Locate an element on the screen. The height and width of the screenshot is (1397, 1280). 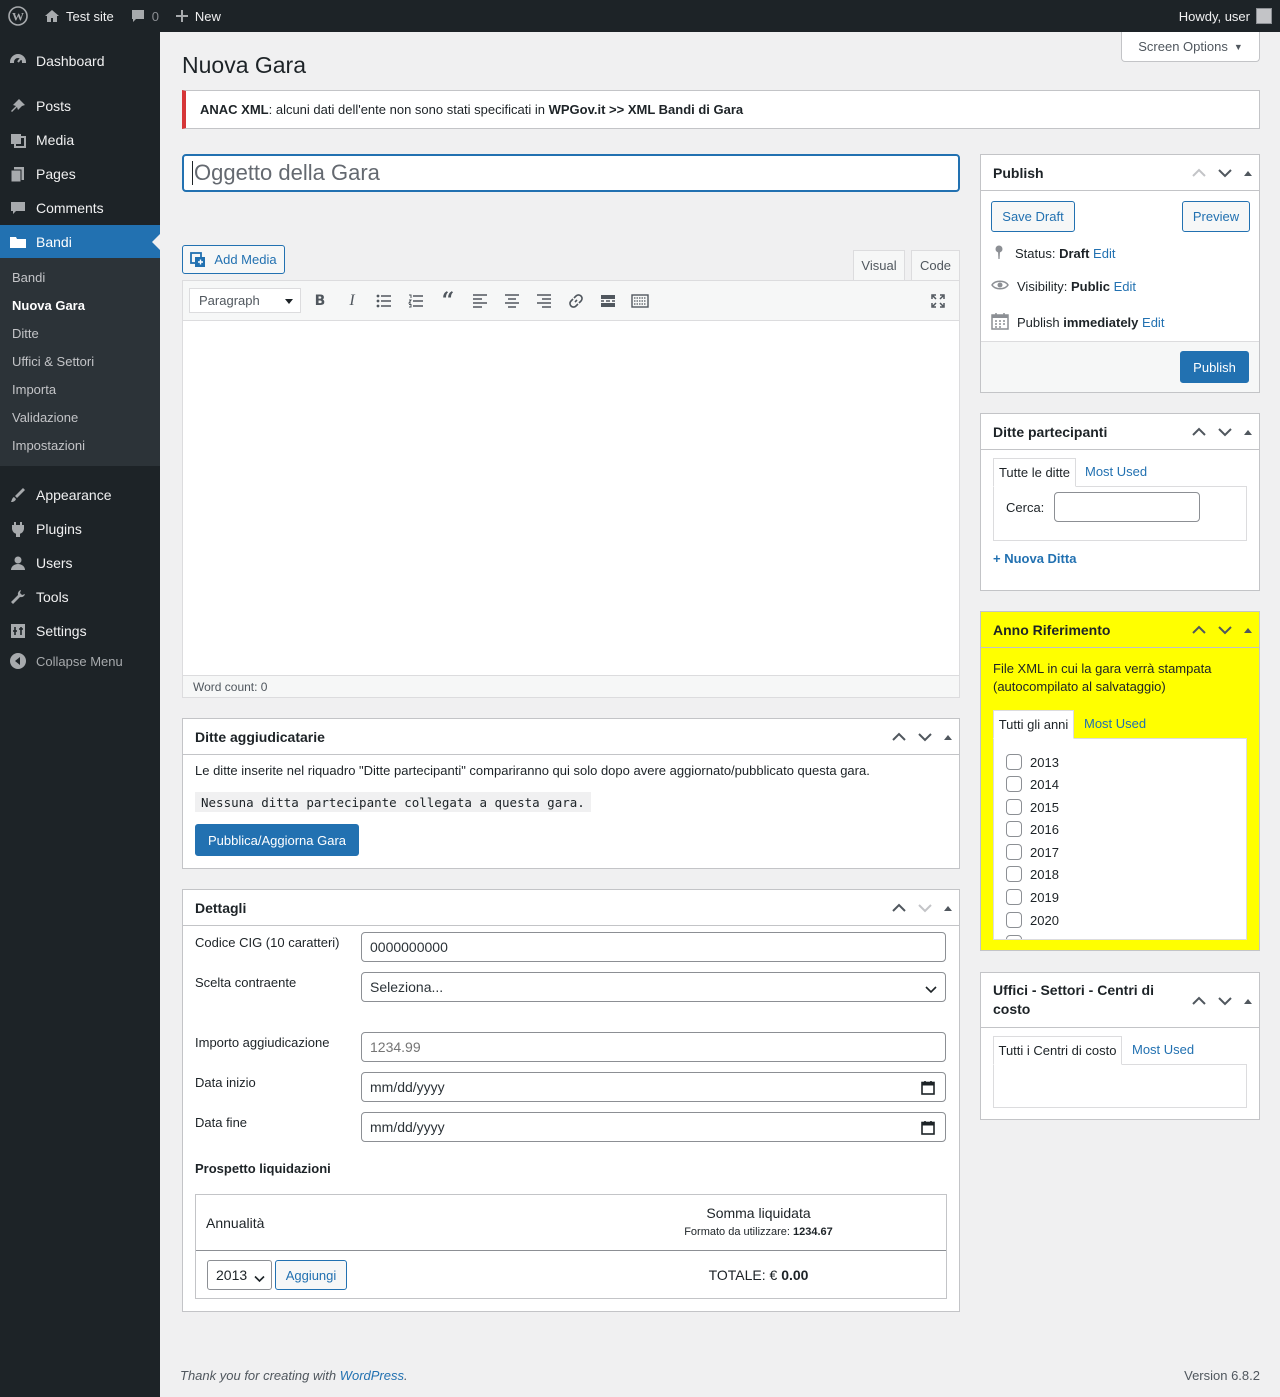
wordpress-link: WordPress is located at coordinates (372, 1375).